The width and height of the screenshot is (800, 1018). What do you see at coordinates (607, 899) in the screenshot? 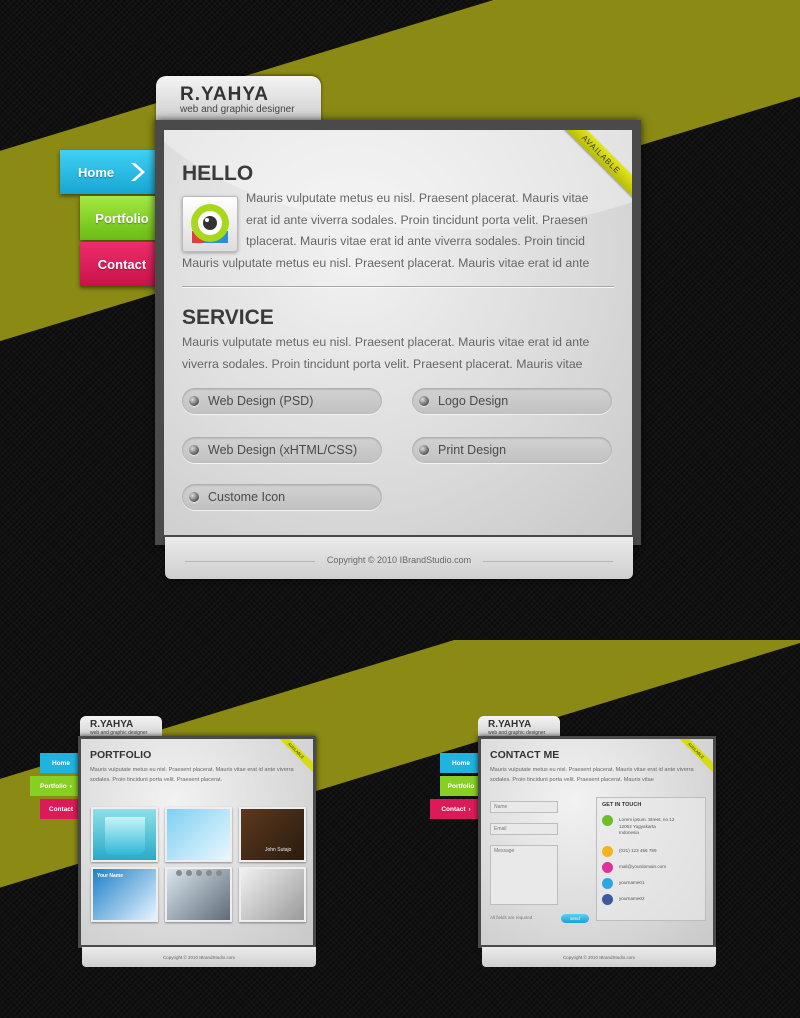
I see `facebook-icon` at bounding box center [607, 899].